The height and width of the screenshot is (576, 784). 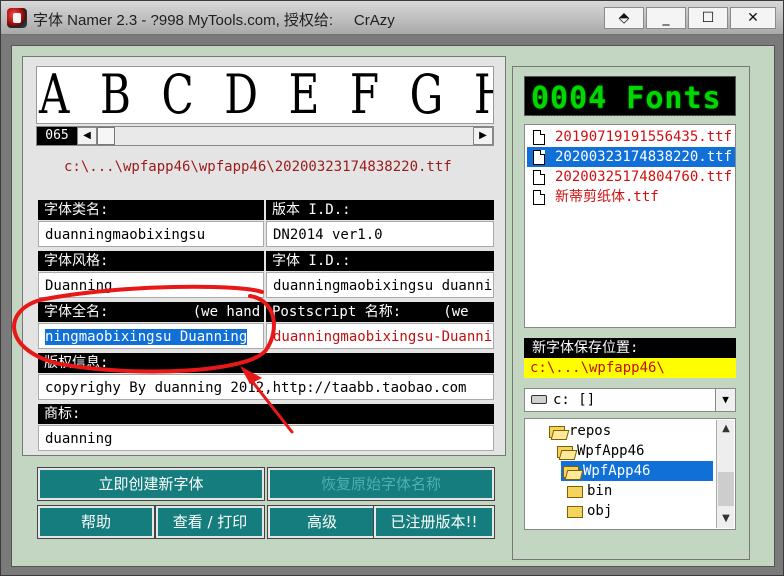 I want to click on scroll-down-icon: ▼, so click(x=726, y=519).